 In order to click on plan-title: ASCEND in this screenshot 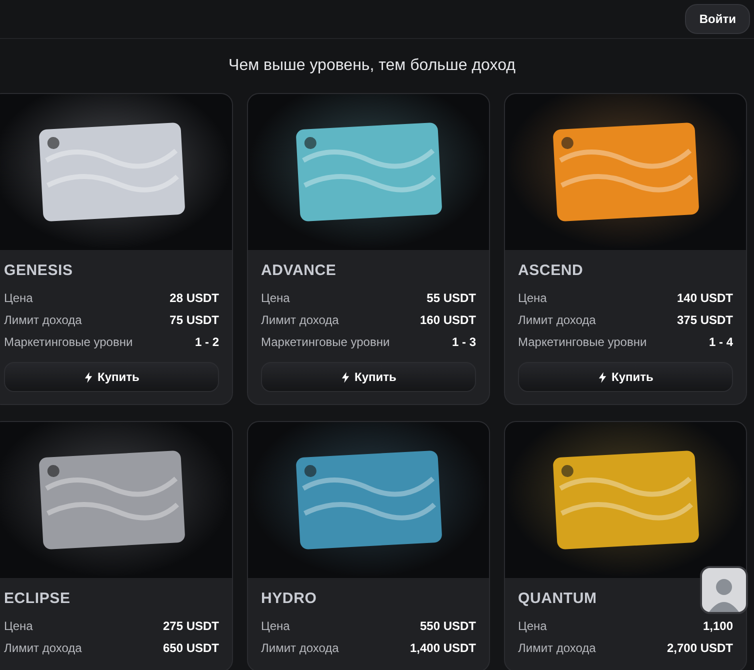, I will do `click(551, 270)`.